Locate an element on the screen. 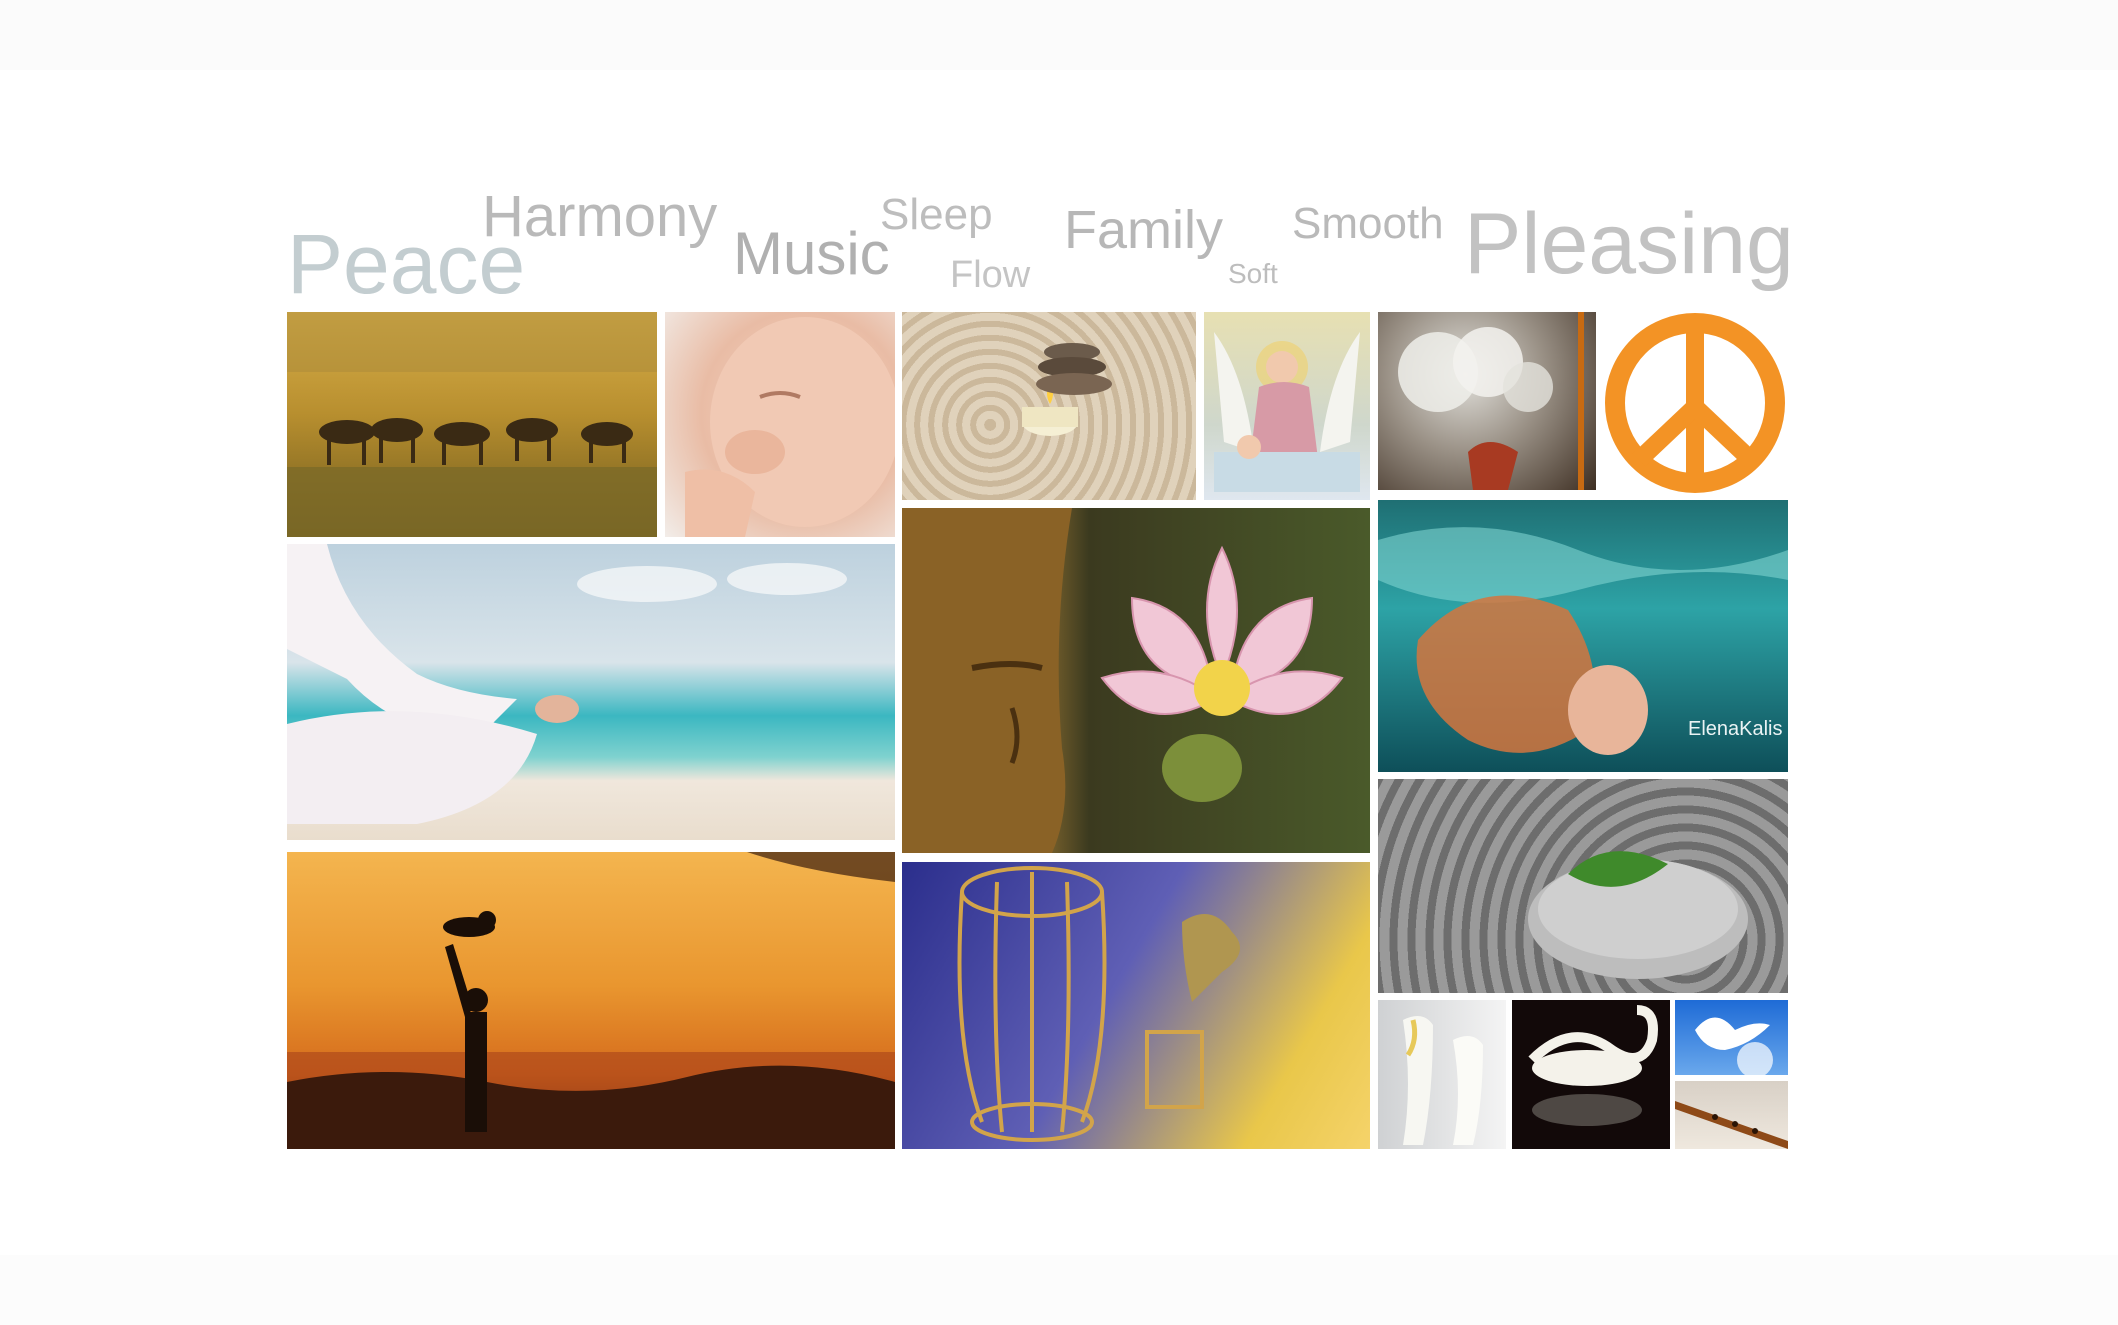 This screenshot has height=1325, width=2118. zen-stone-leaf-photo is located at coordinates (1583, 886).